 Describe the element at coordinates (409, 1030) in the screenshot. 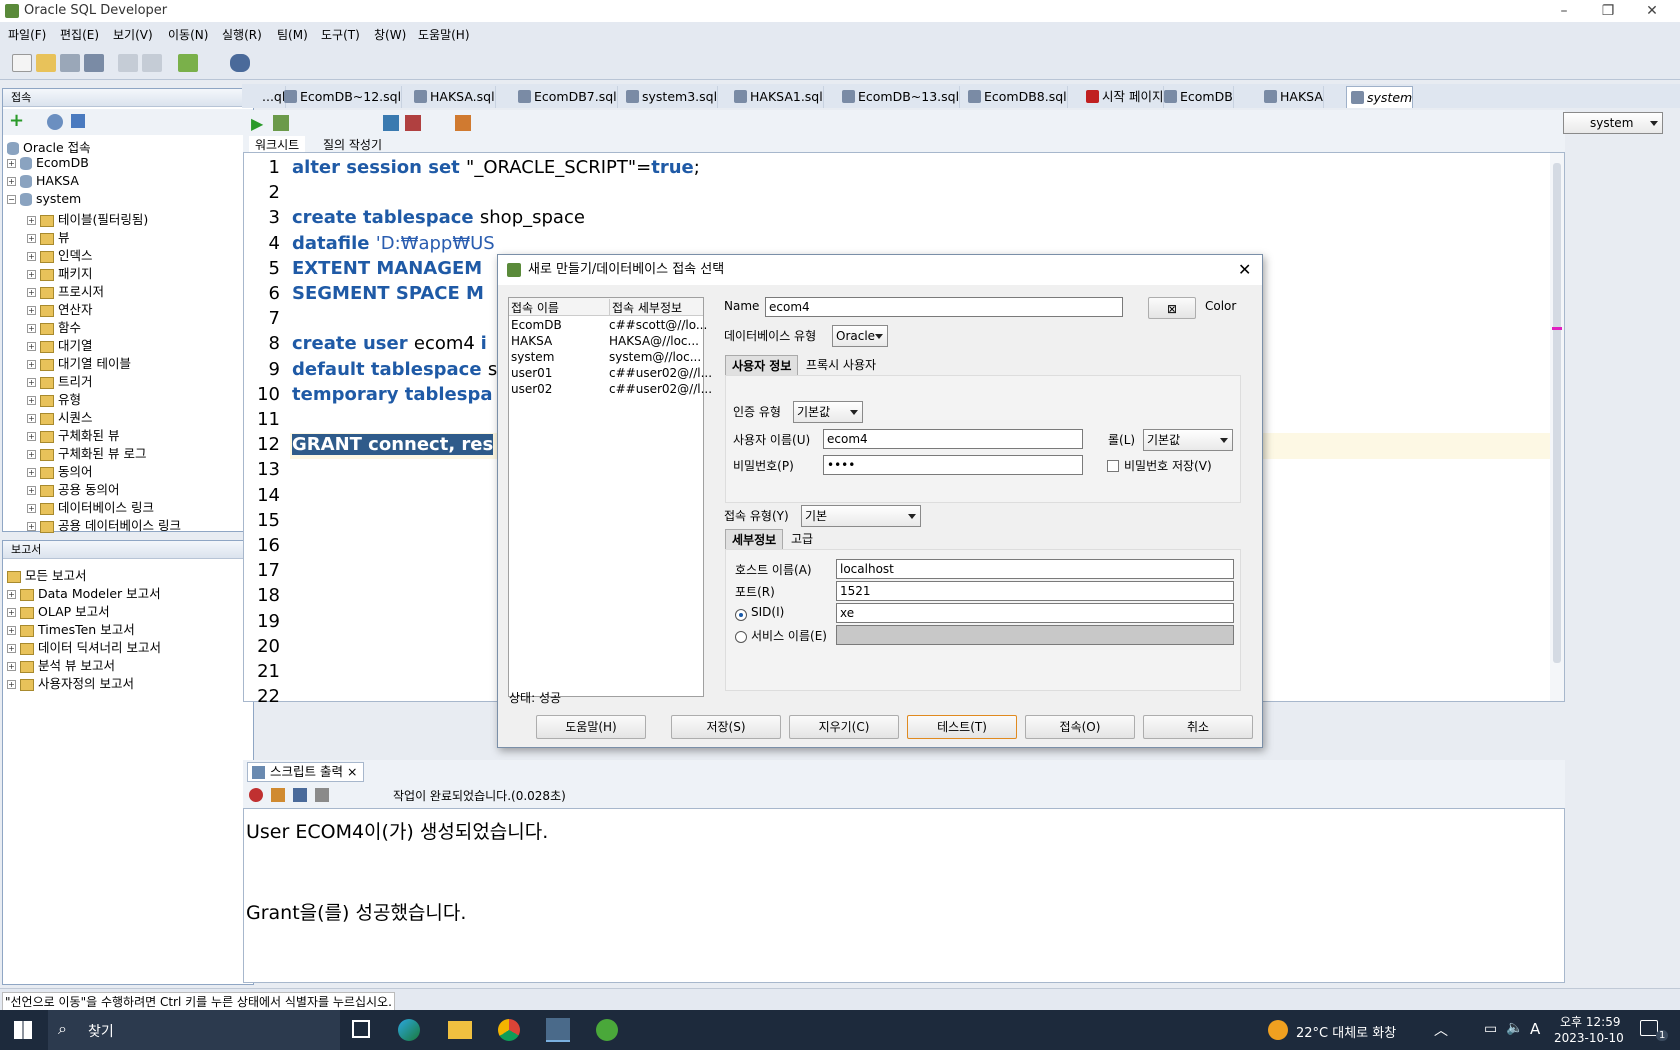

I see `edge-icon` at that location.